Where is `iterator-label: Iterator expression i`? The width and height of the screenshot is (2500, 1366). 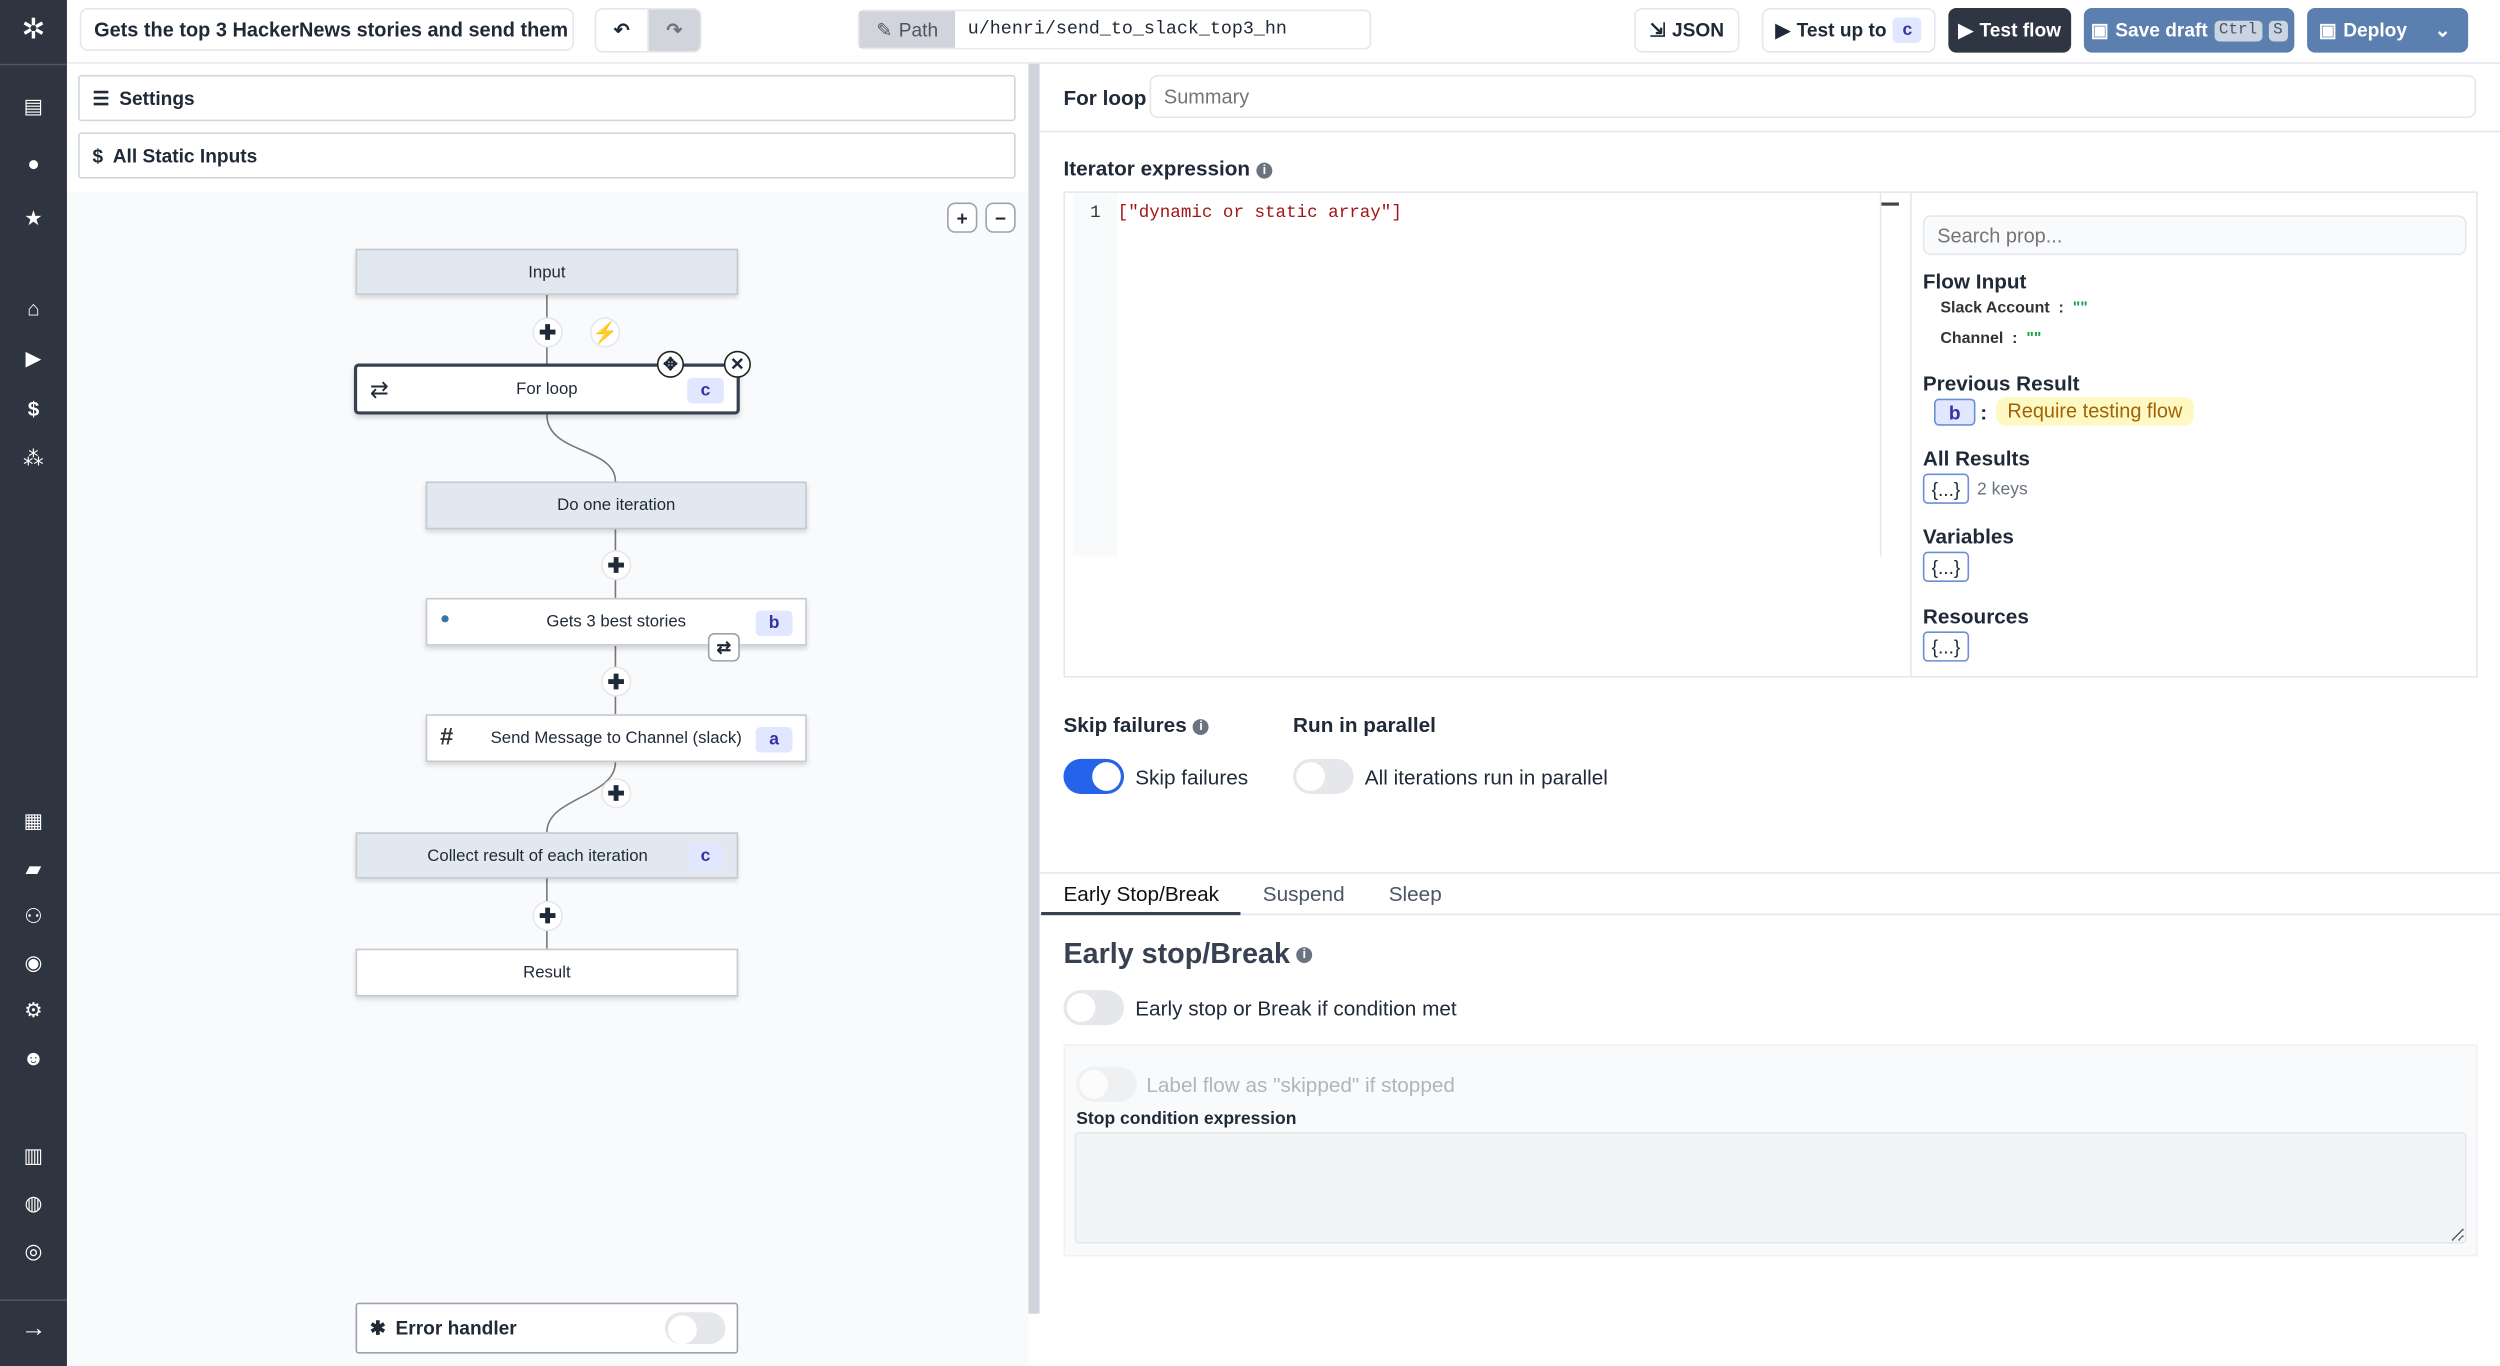
iterator-label: Iterator expression i is located at coordinates (1168, 168).